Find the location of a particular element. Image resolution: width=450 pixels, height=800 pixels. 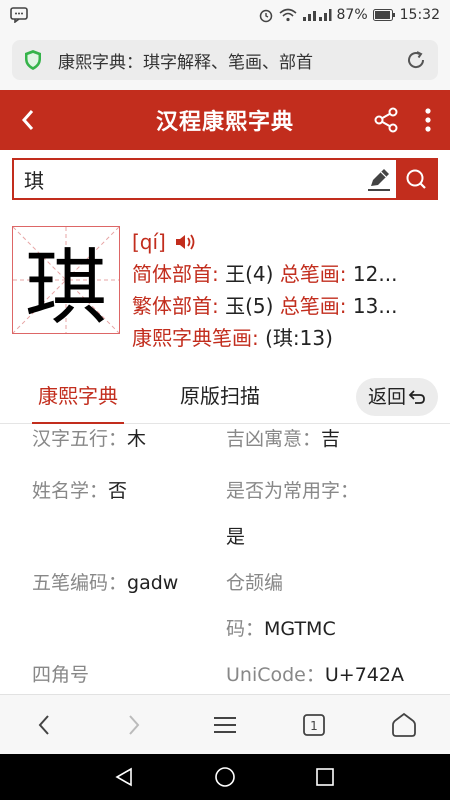

tab-kangxi: 康熙字典 is located at coordinates (78, 397).